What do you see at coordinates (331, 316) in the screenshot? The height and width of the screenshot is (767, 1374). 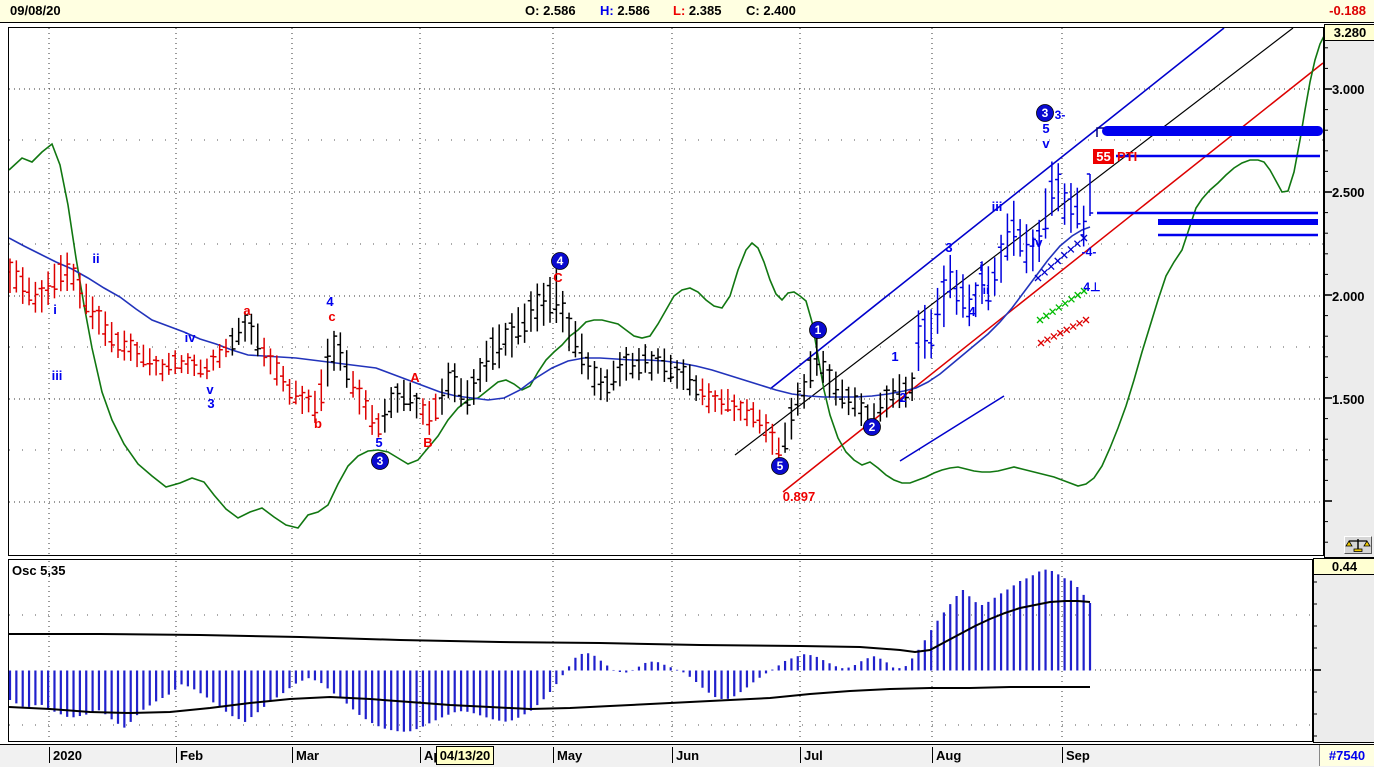 I see `wave-label: c` at bounding box center [331, 316].